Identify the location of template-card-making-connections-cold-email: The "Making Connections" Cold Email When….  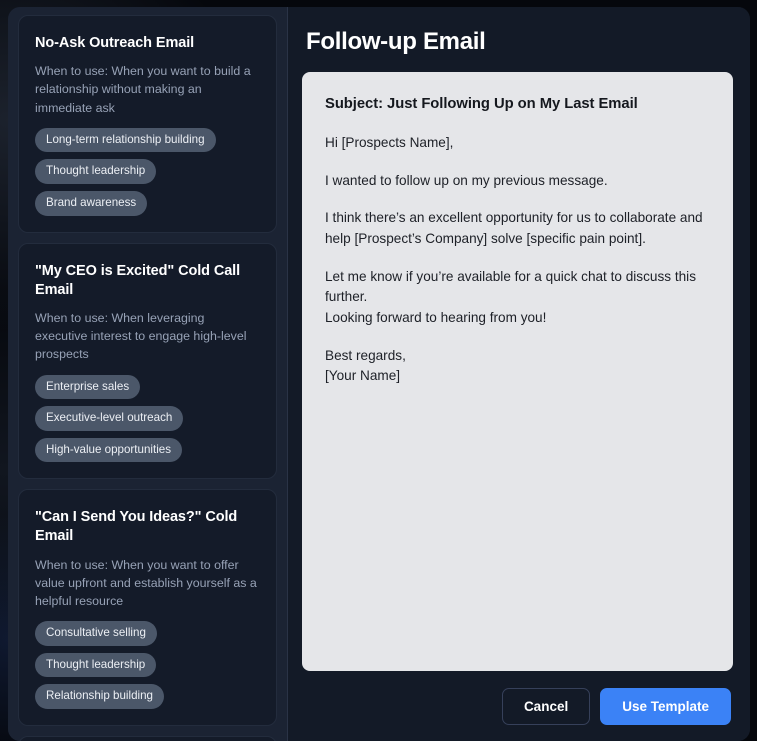
(147, 738).